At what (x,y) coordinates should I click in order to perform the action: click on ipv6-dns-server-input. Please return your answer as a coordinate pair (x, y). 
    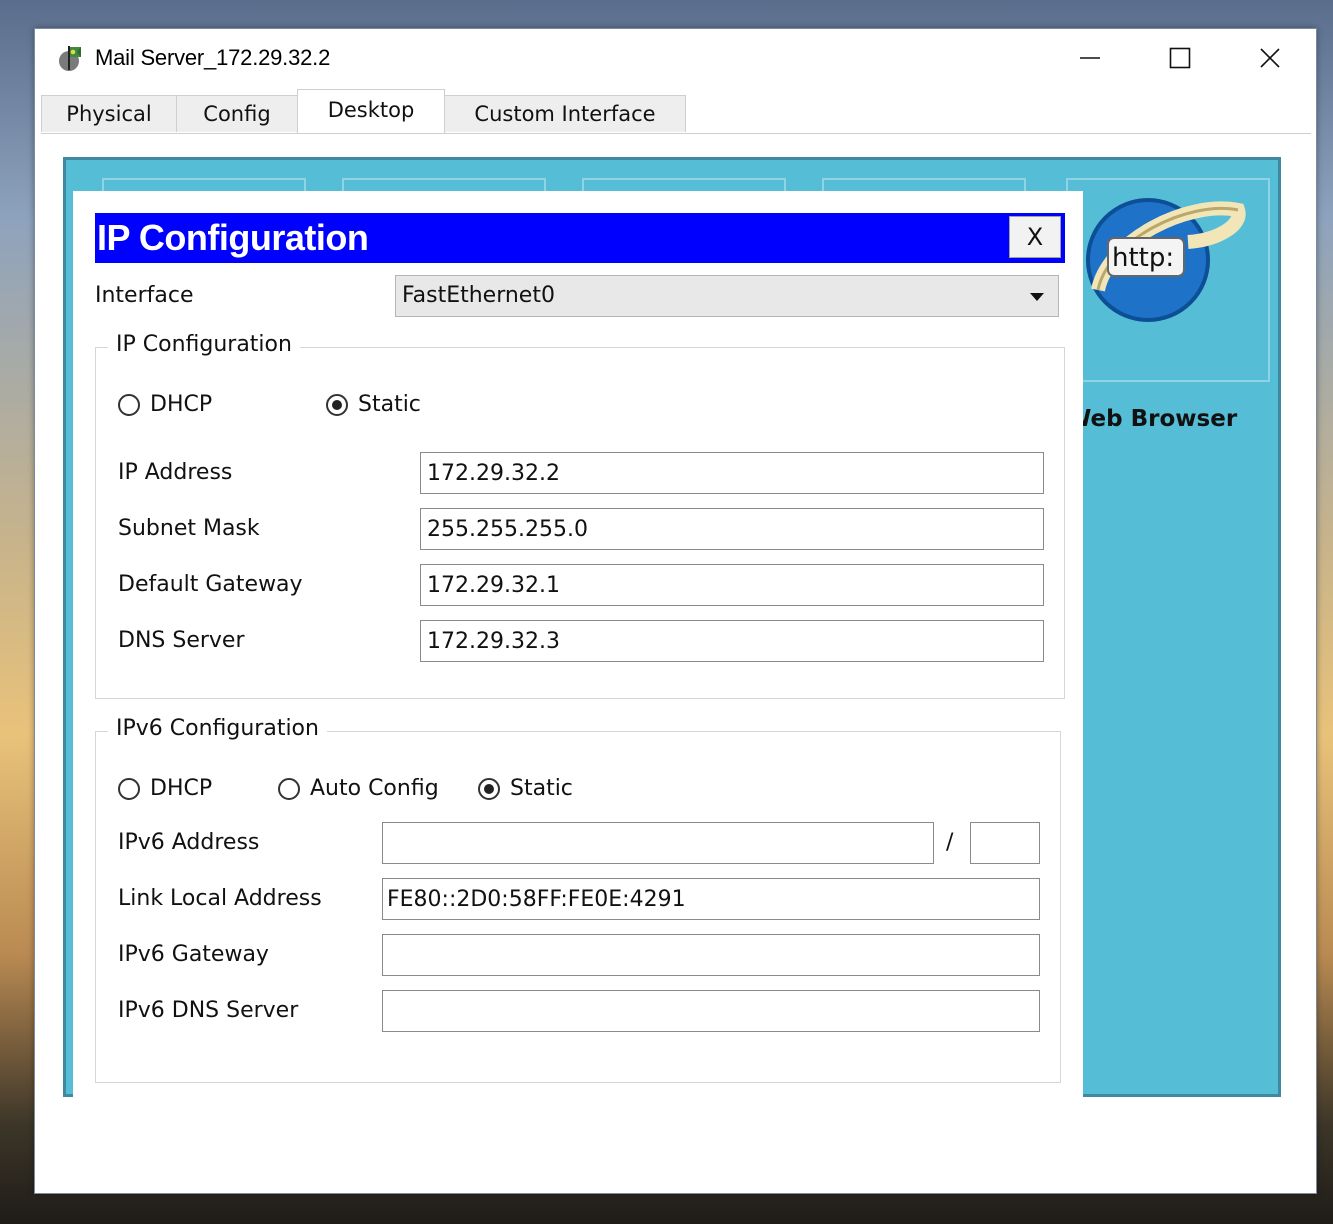
    Looking at the image, I should click on (711, 1011).